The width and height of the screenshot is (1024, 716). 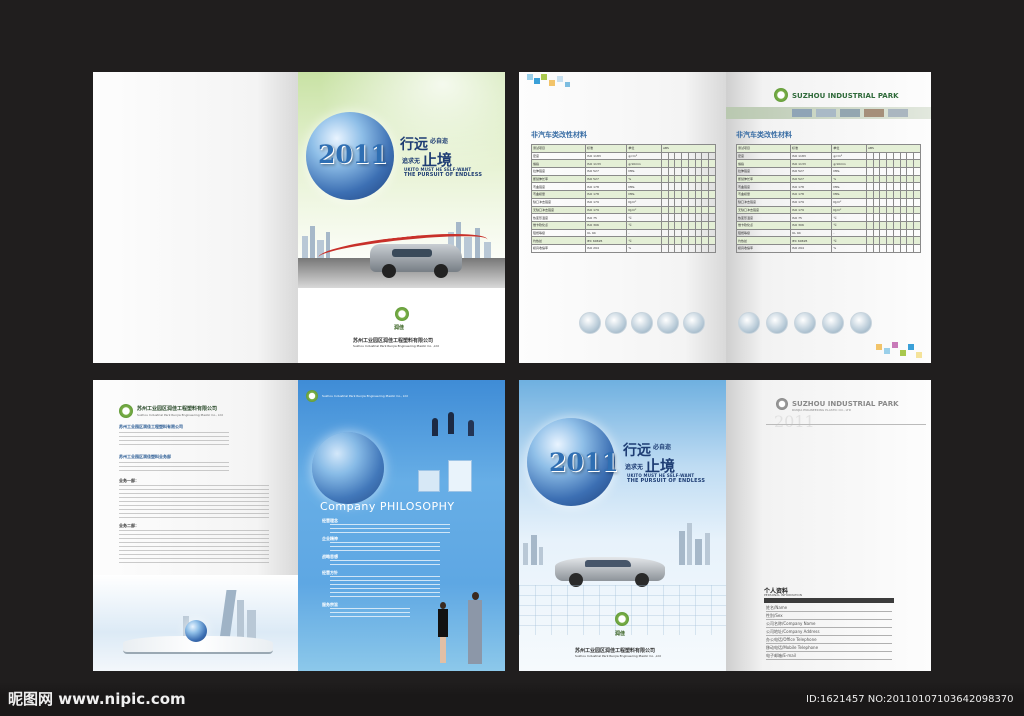 I want to click on table-row: 阻燃等级 UL 94-, so click(x=623, y=233).